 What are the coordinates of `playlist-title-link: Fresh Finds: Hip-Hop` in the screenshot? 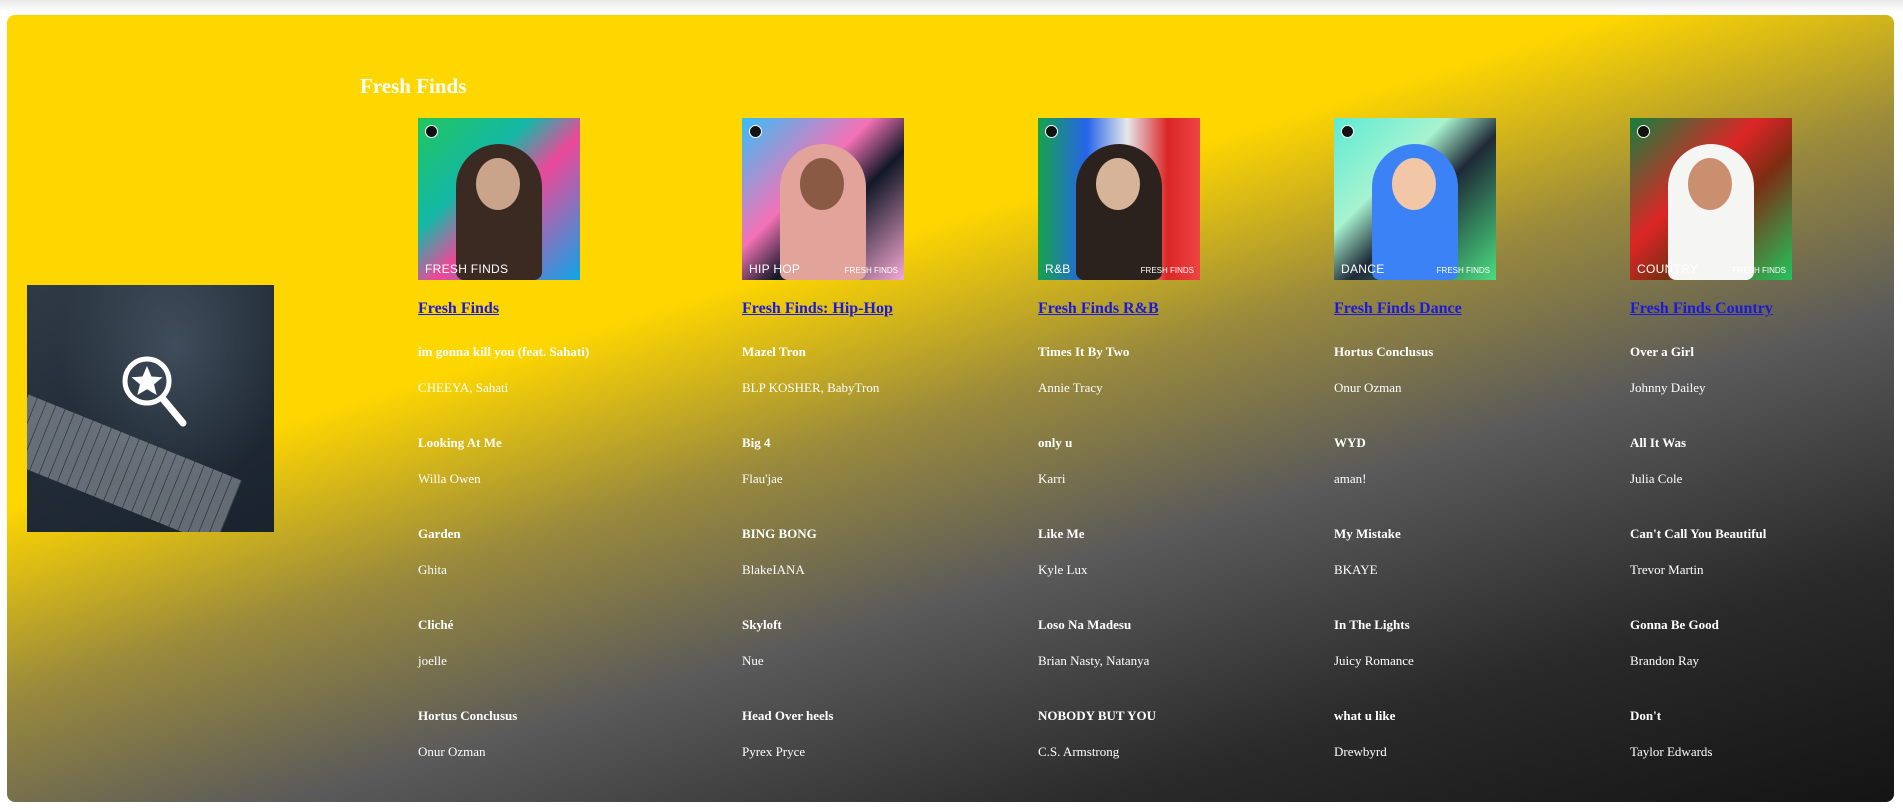 It's located at (892, 309).